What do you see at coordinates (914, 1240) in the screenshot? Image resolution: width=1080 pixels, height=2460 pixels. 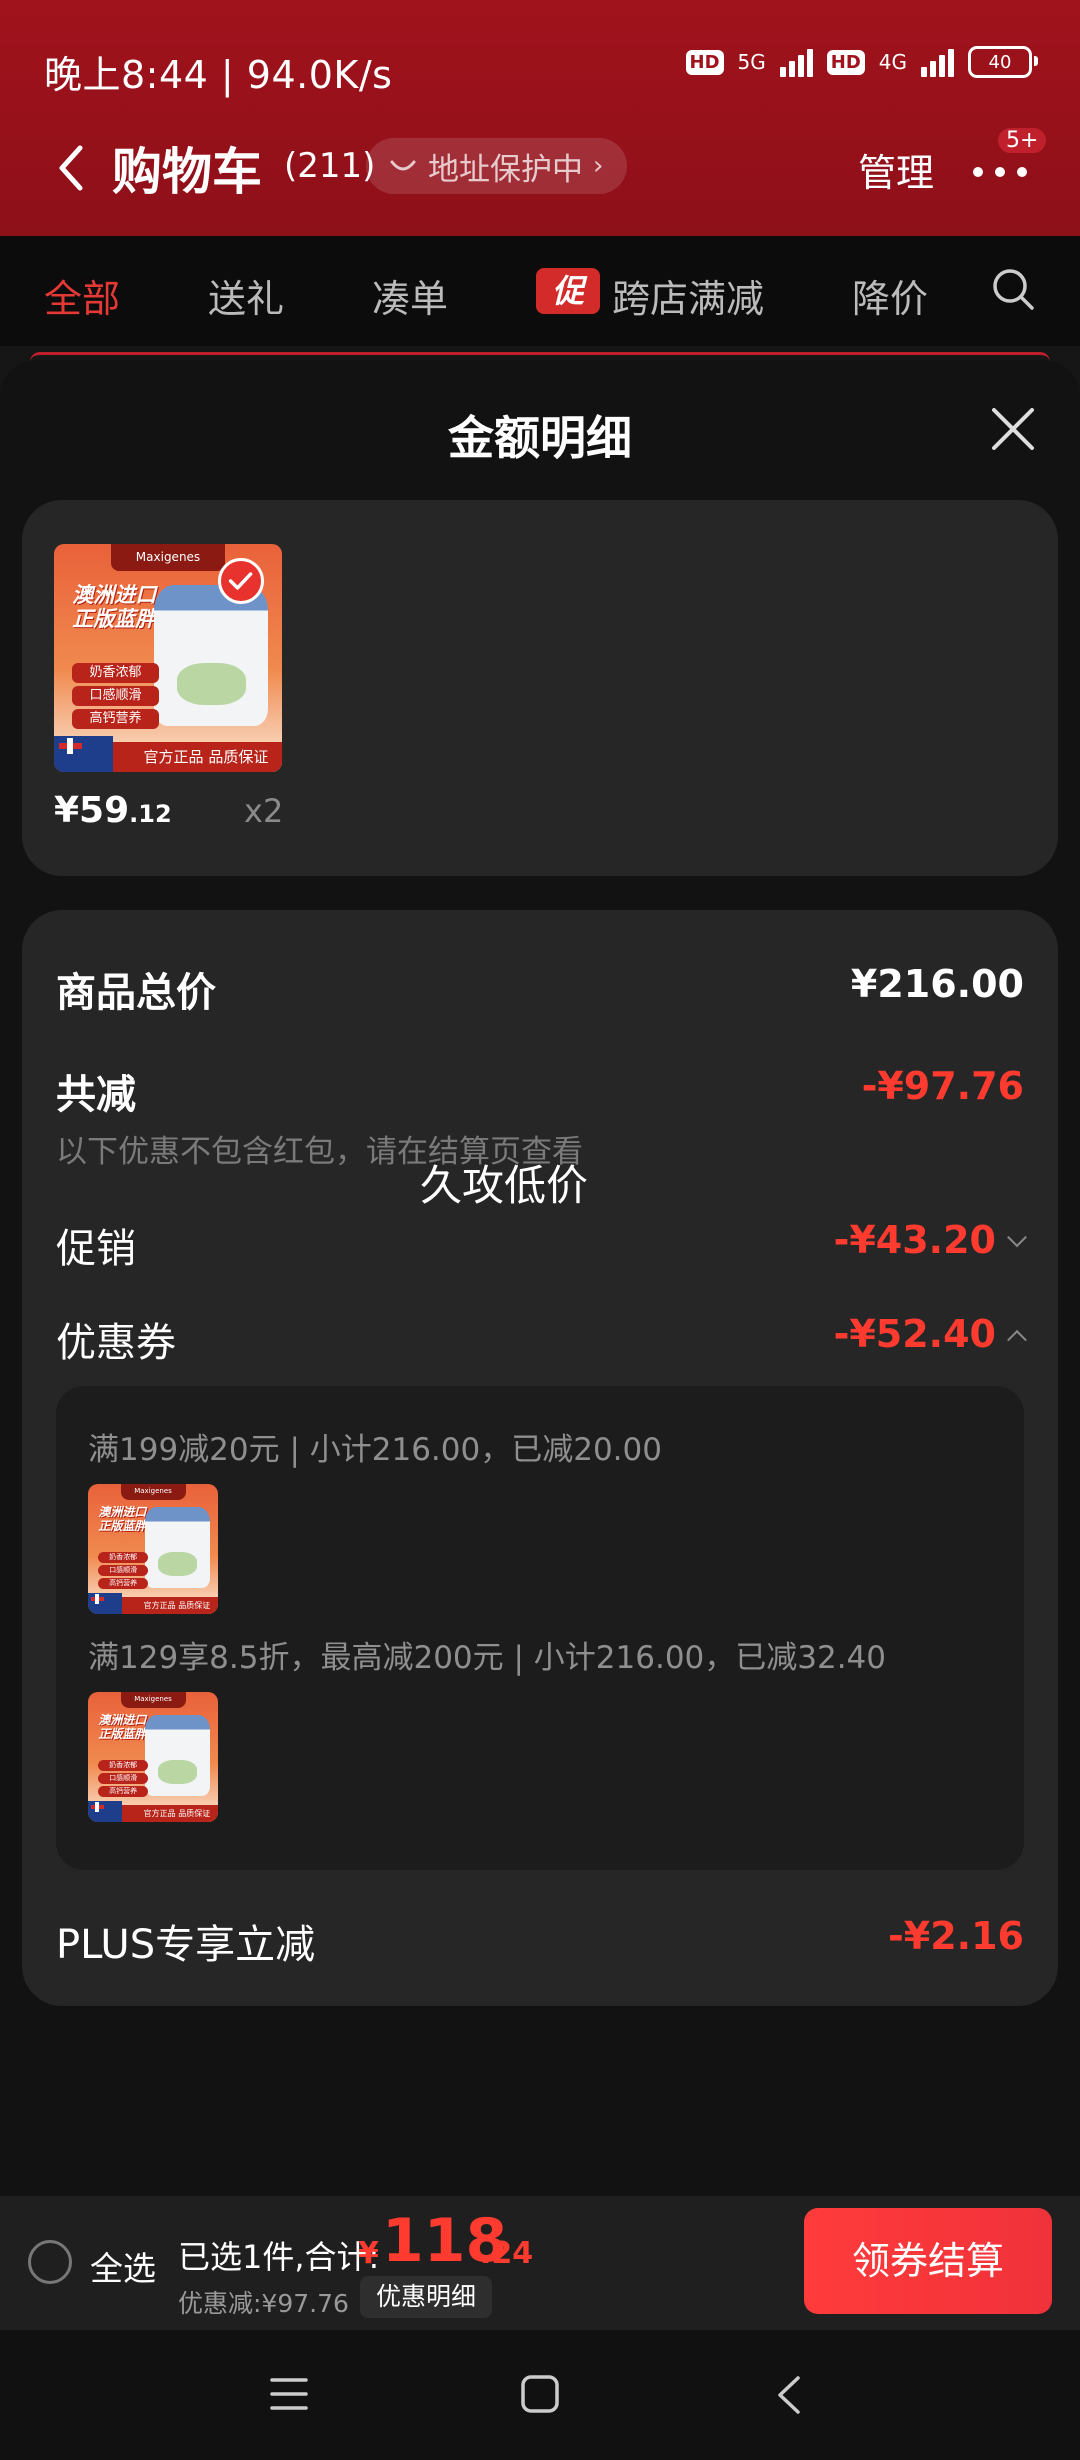 I see `promotion-value: -¥43.20` at bounding box center [914, 1240].